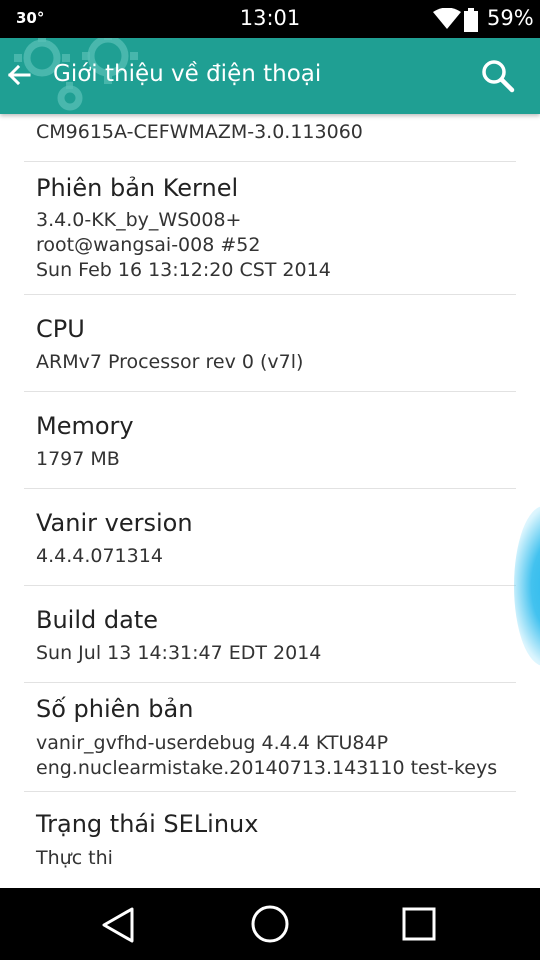  I want to click on list-item-vanir-version: Vanir version 4.4.4.071314, so click(270, 537).